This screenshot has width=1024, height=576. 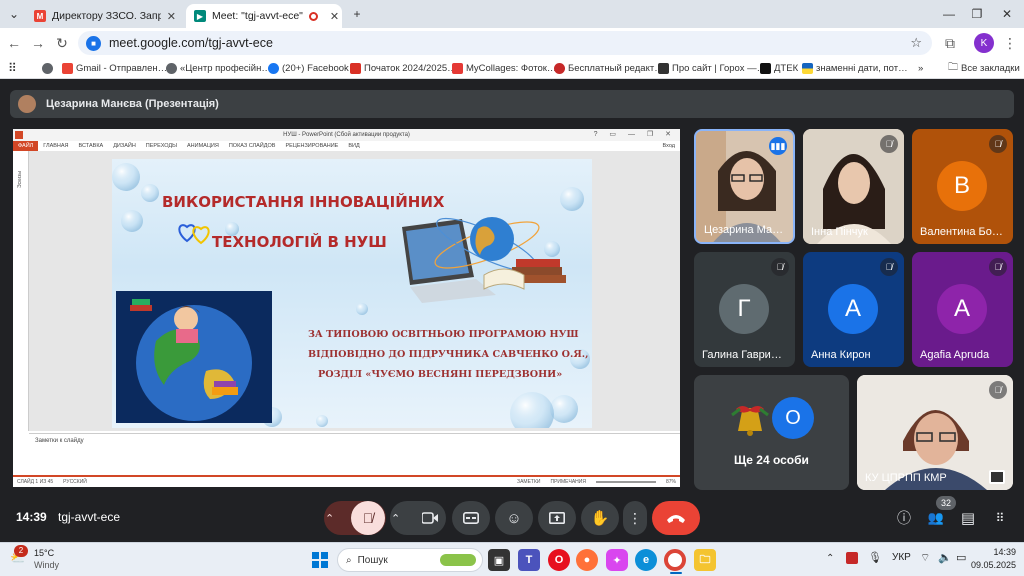 I want to click on facebook-icon, so click(x=273, y=68).